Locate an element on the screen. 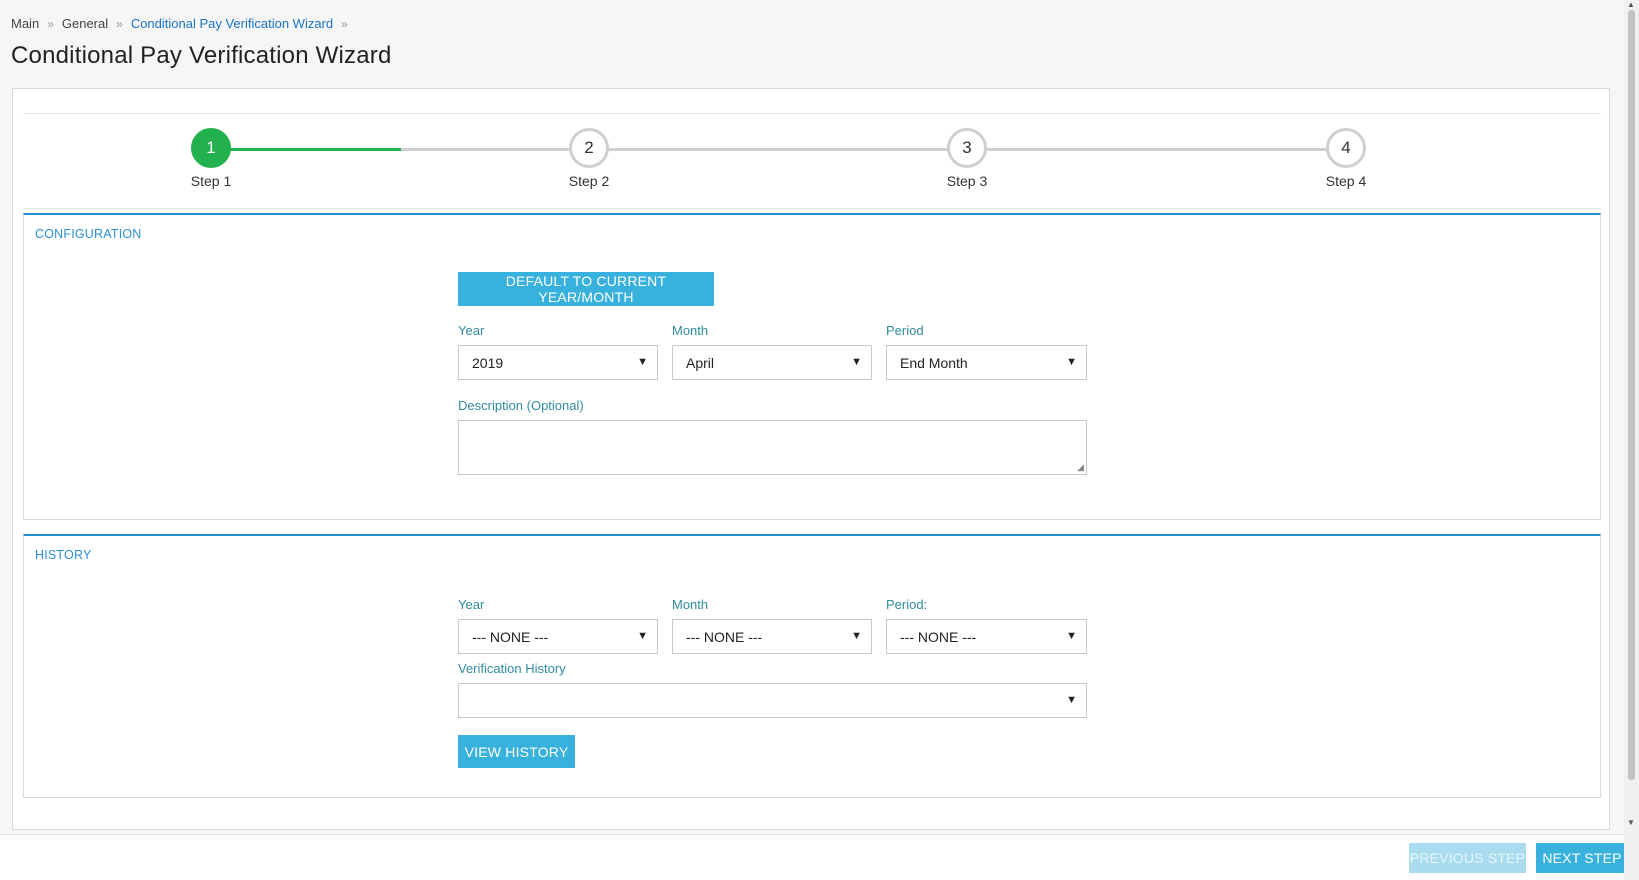 The height and width of the screenshot is (880, 1639). page-scrollbar: ▲ ▼ is located at coordinates (1631, 440).